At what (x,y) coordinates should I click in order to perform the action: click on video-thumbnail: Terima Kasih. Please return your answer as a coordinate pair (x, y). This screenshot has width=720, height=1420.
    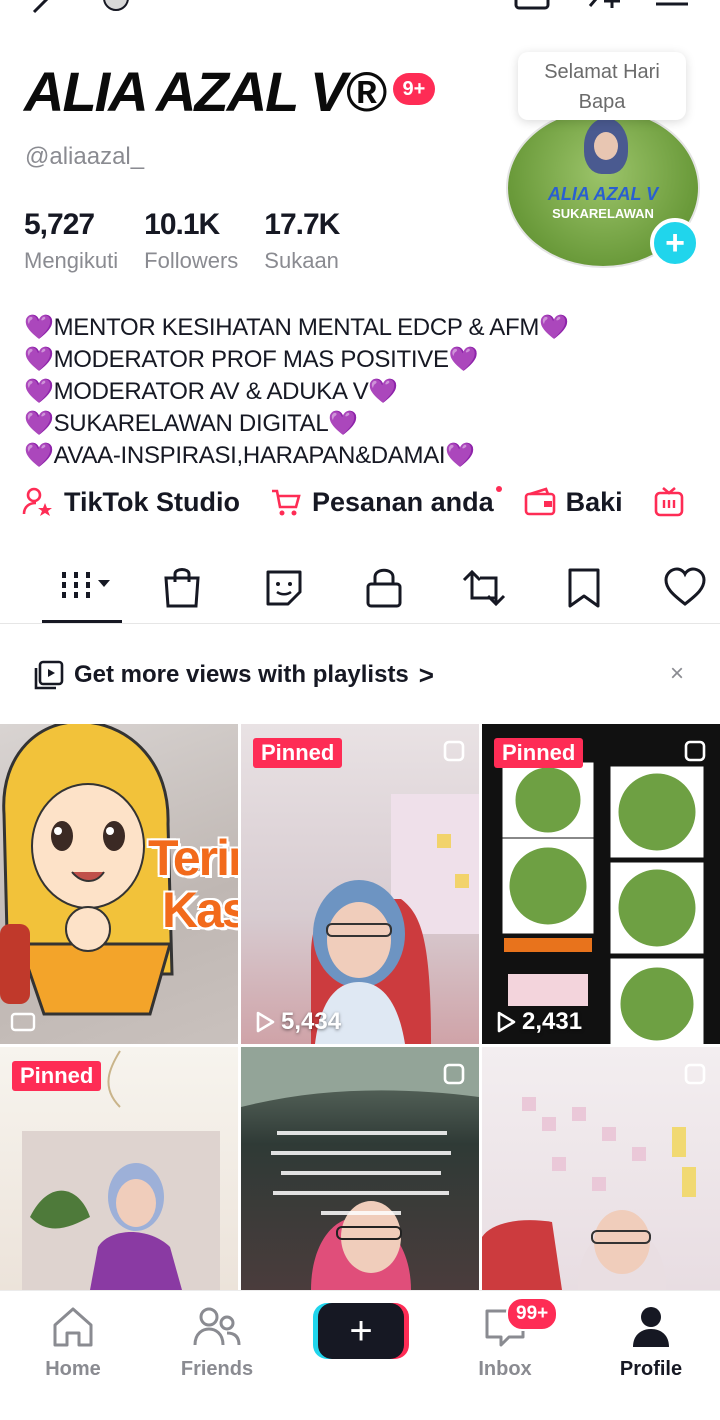
    Looking at the image, I should click on (119, 884).